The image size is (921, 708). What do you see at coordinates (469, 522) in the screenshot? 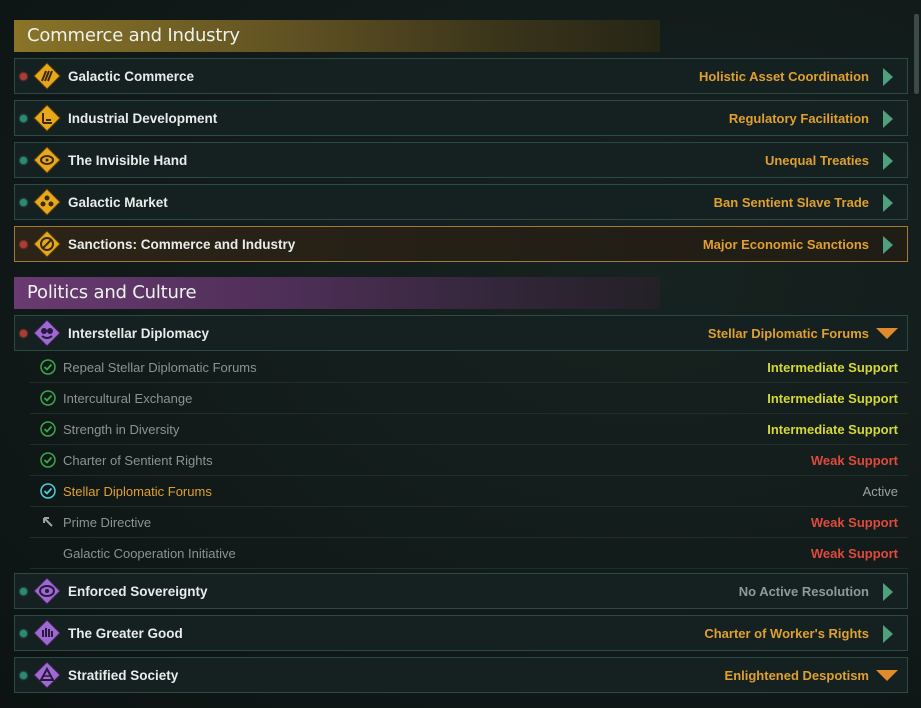
I see `resolution-item: Prime Directive Weak Support` at bounding box center [469, 522].